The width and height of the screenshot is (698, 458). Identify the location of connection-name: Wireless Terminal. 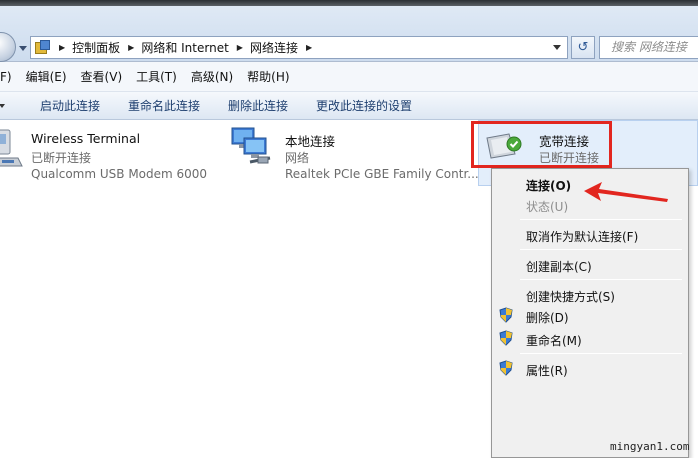
(86, 138).